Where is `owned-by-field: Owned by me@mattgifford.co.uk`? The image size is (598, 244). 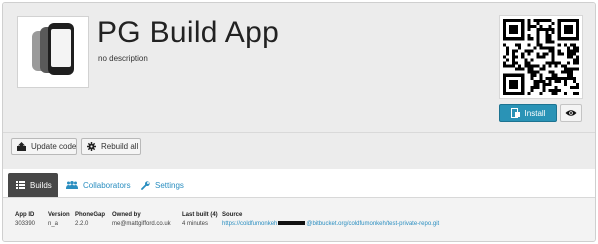
owned-by-field: Owned by me@mattgifford.co.uk is located at coordinates (141, 219).